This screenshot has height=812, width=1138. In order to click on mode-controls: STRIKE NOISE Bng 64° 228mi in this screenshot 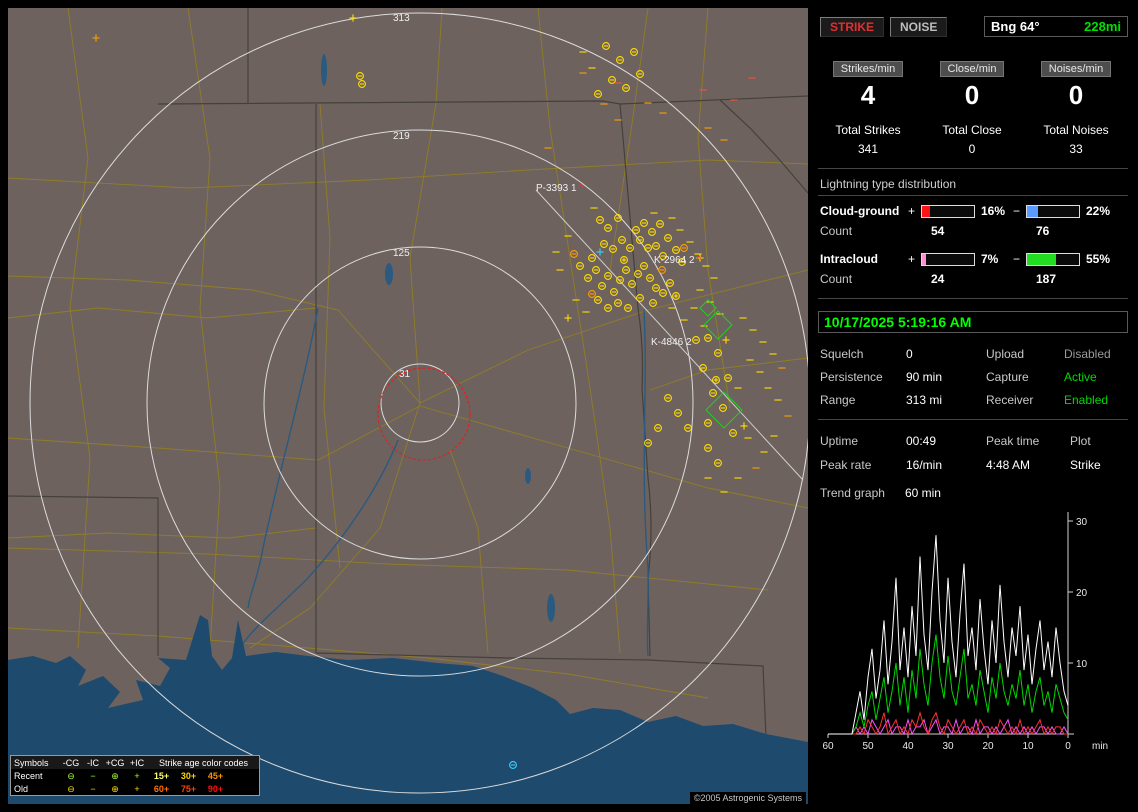, I will do `click(974, 26)`.